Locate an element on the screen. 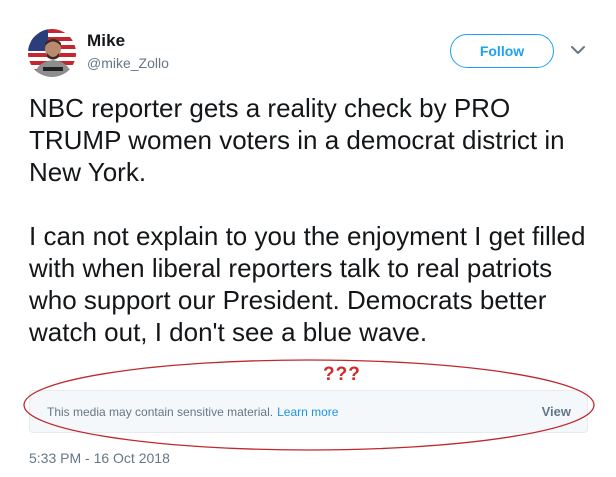  follow-button: Follow is located at coordinates (502, 51).